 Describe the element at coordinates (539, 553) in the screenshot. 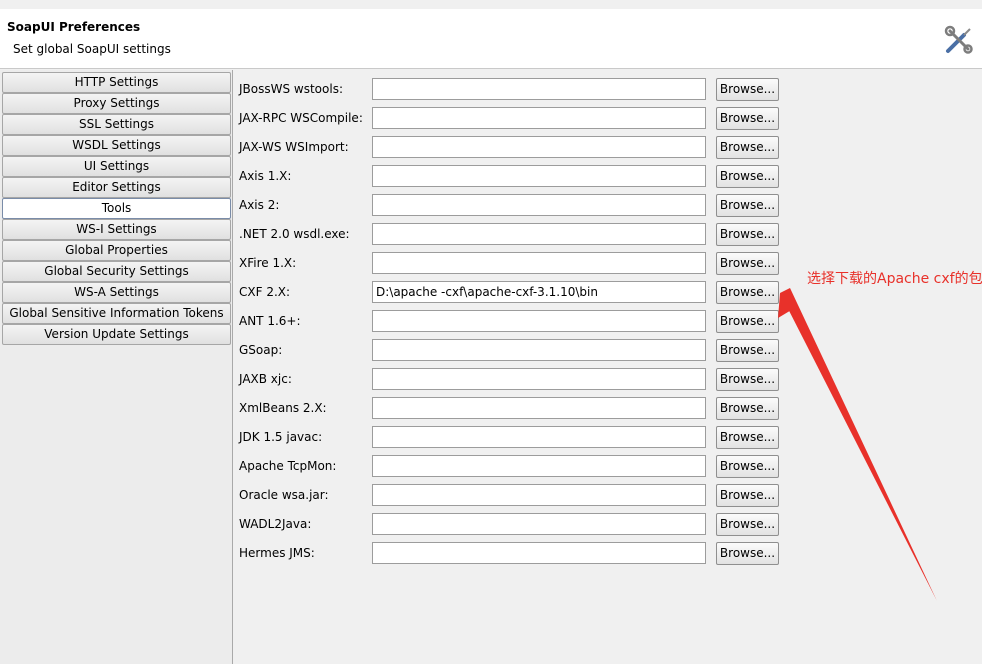

I see `hermes-jms-path-field` at that location.